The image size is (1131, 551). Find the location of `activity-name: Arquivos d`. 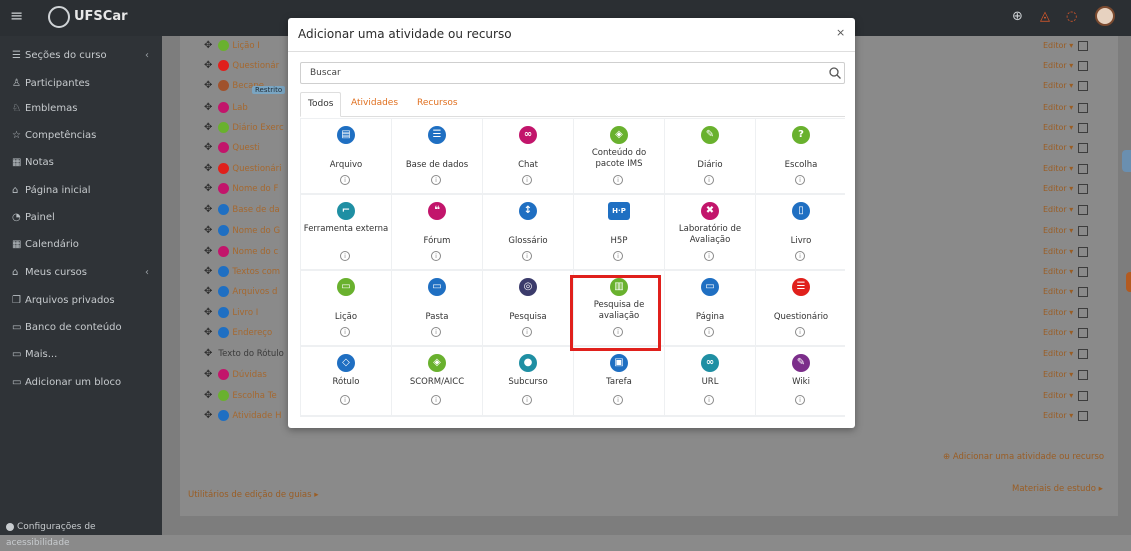

activity-name: Arquivos d is located at coordinates (254, 292).